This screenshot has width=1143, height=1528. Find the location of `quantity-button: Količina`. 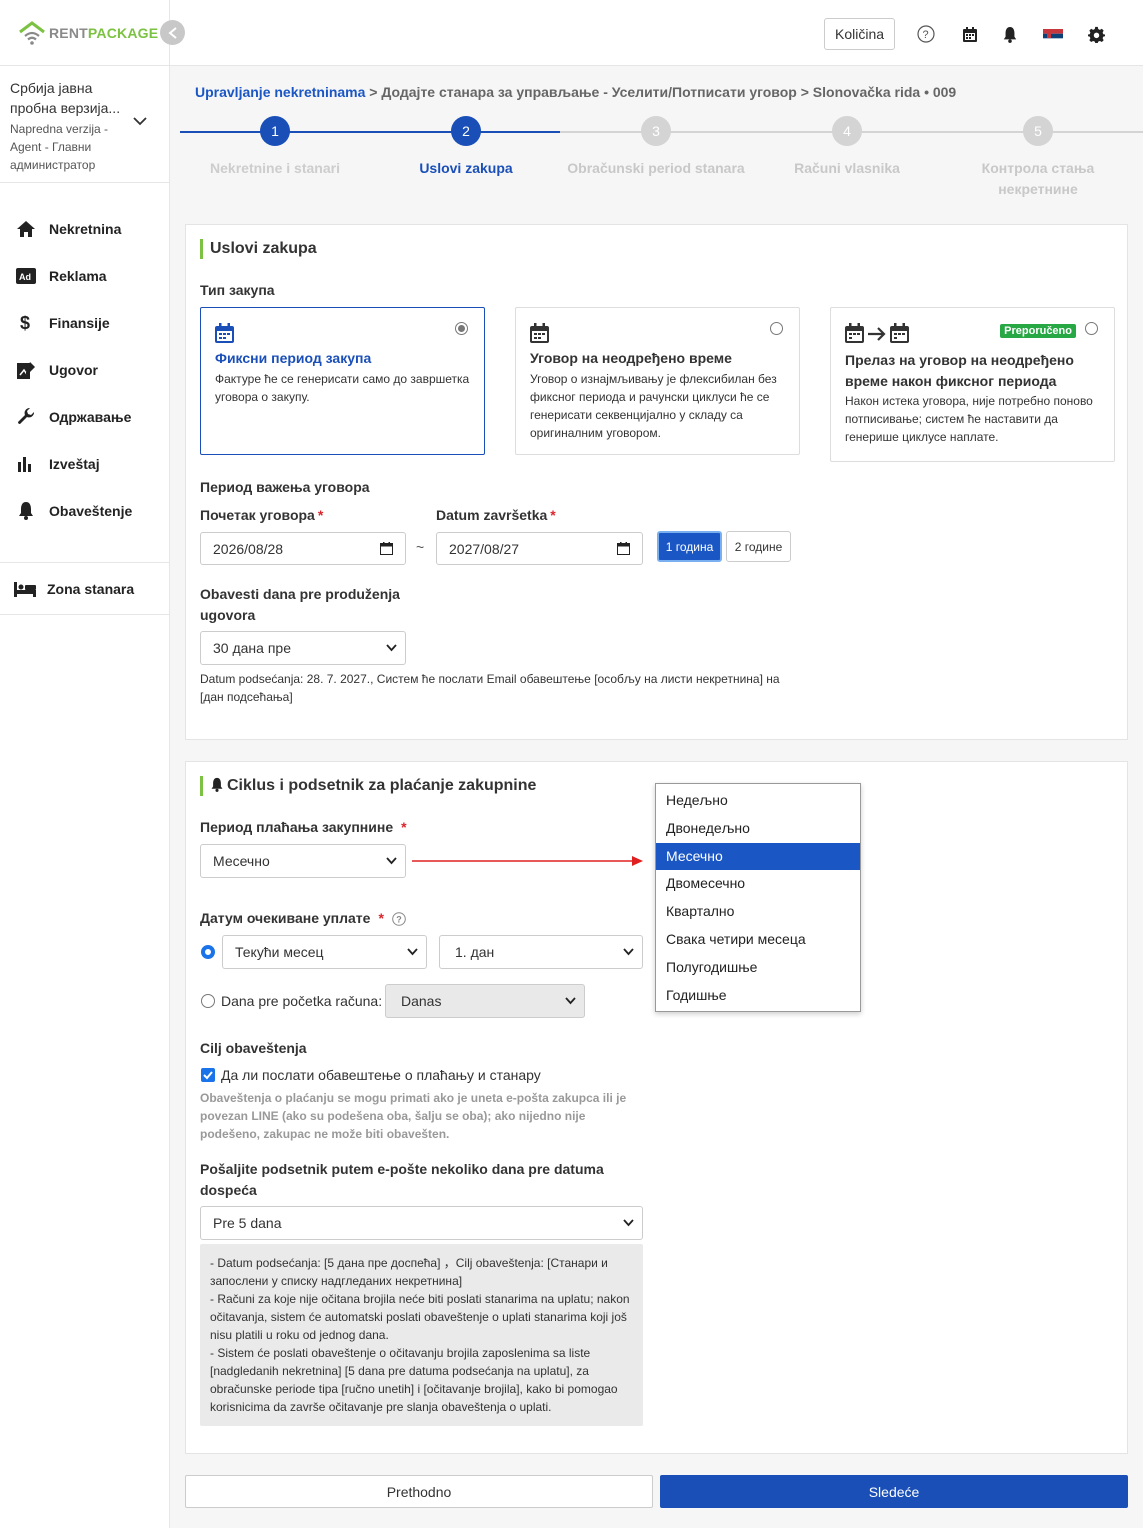

quantity-button: Količina is located at coordinates (859, 34).